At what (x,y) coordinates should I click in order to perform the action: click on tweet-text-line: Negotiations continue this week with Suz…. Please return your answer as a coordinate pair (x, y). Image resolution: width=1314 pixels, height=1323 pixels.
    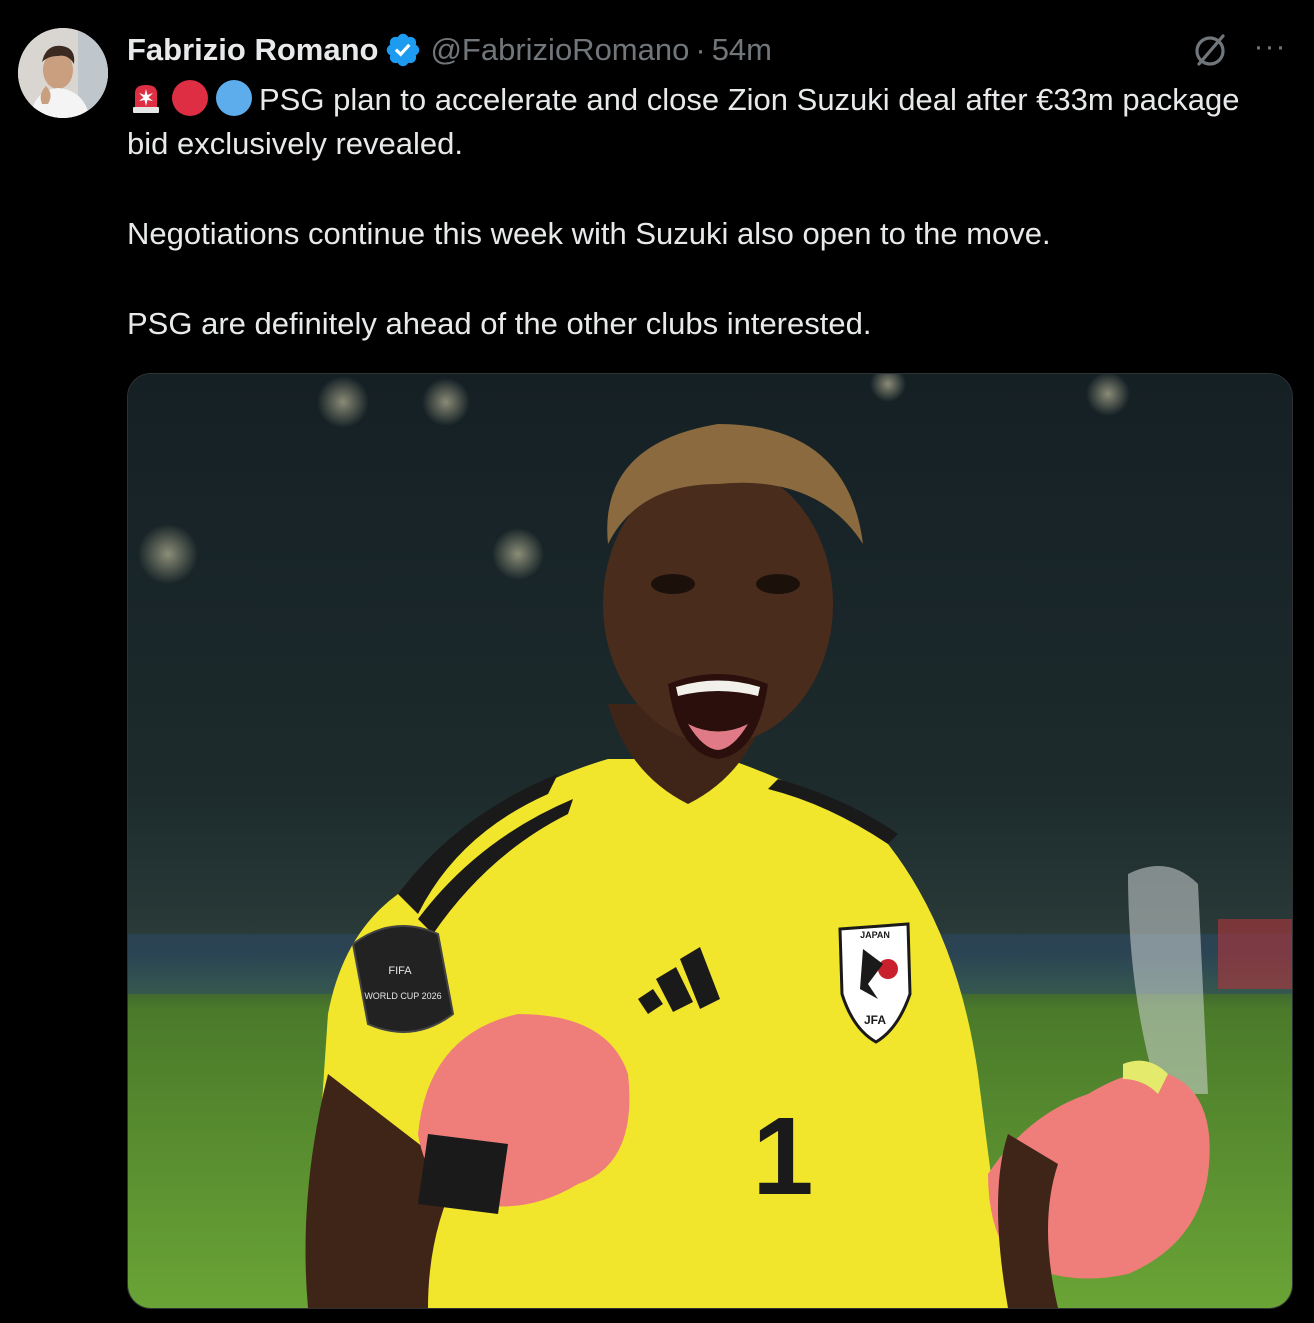
    Looking at the image, I should click on (589, 233).